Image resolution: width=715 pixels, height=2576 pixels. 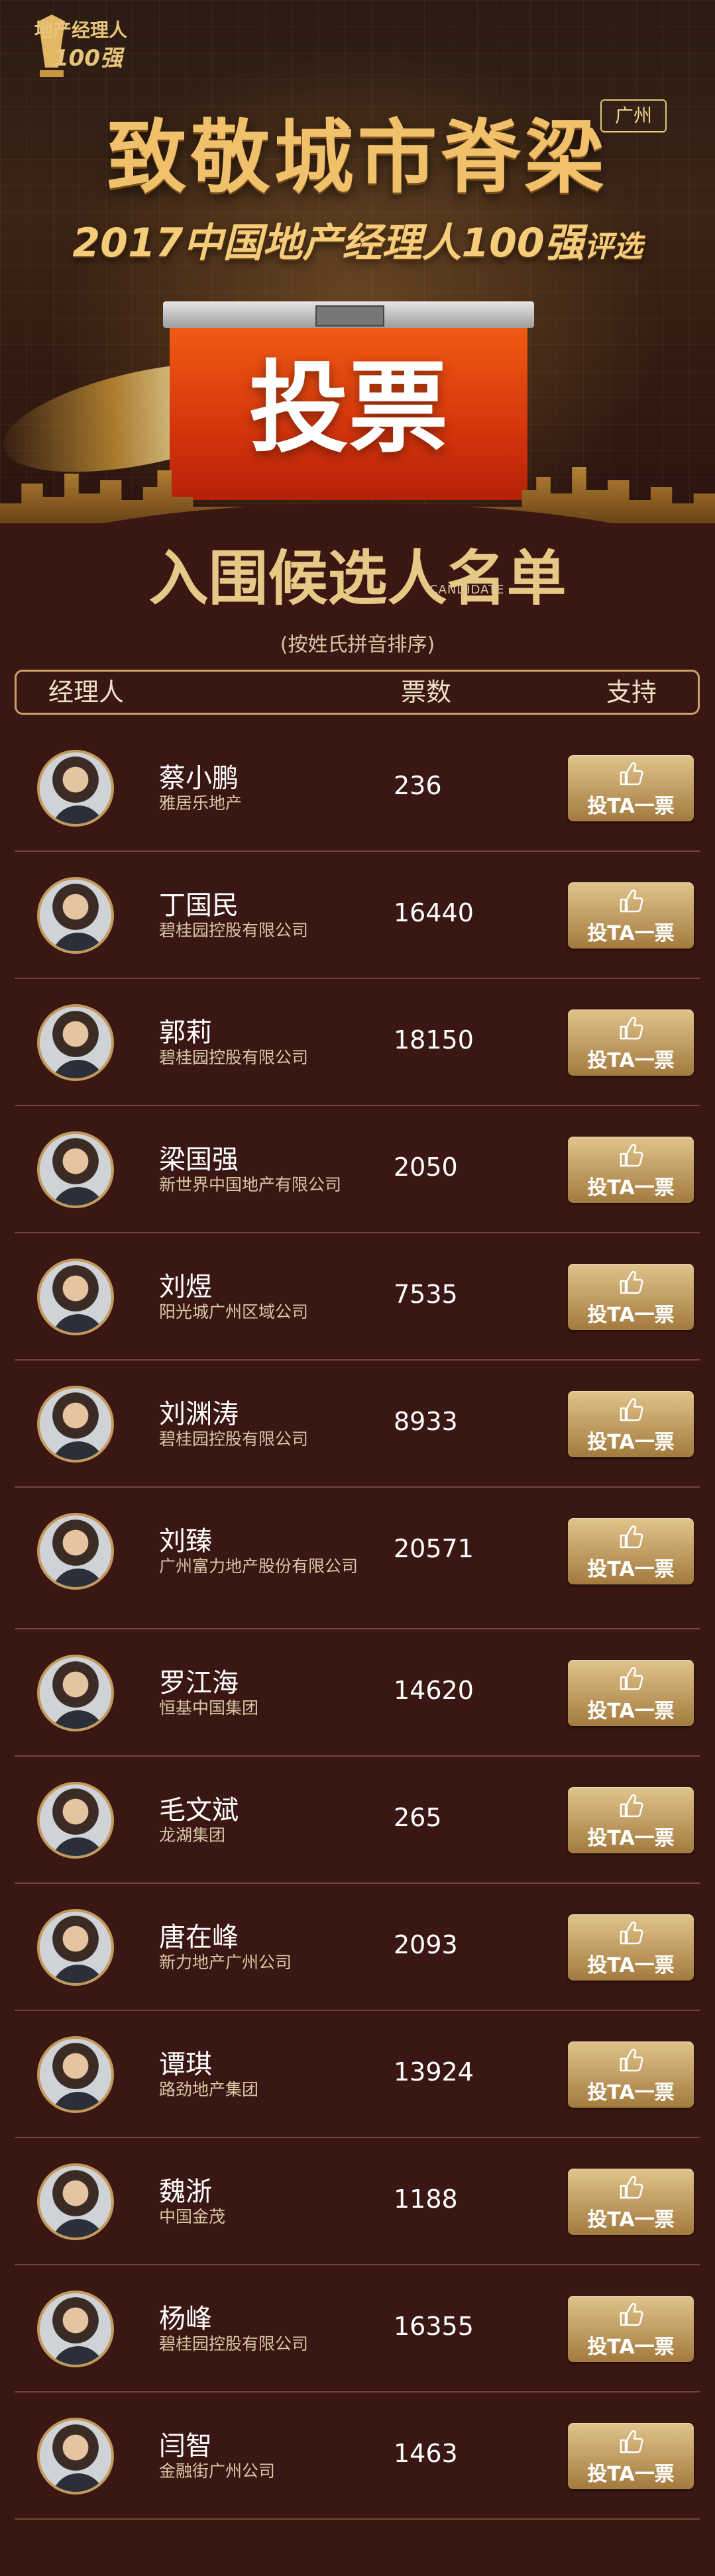 What do you see at coordinates (199, 1683) in the screenshot?
I see `candidate-name: 罗江海` at bounding box center [199, 1683].